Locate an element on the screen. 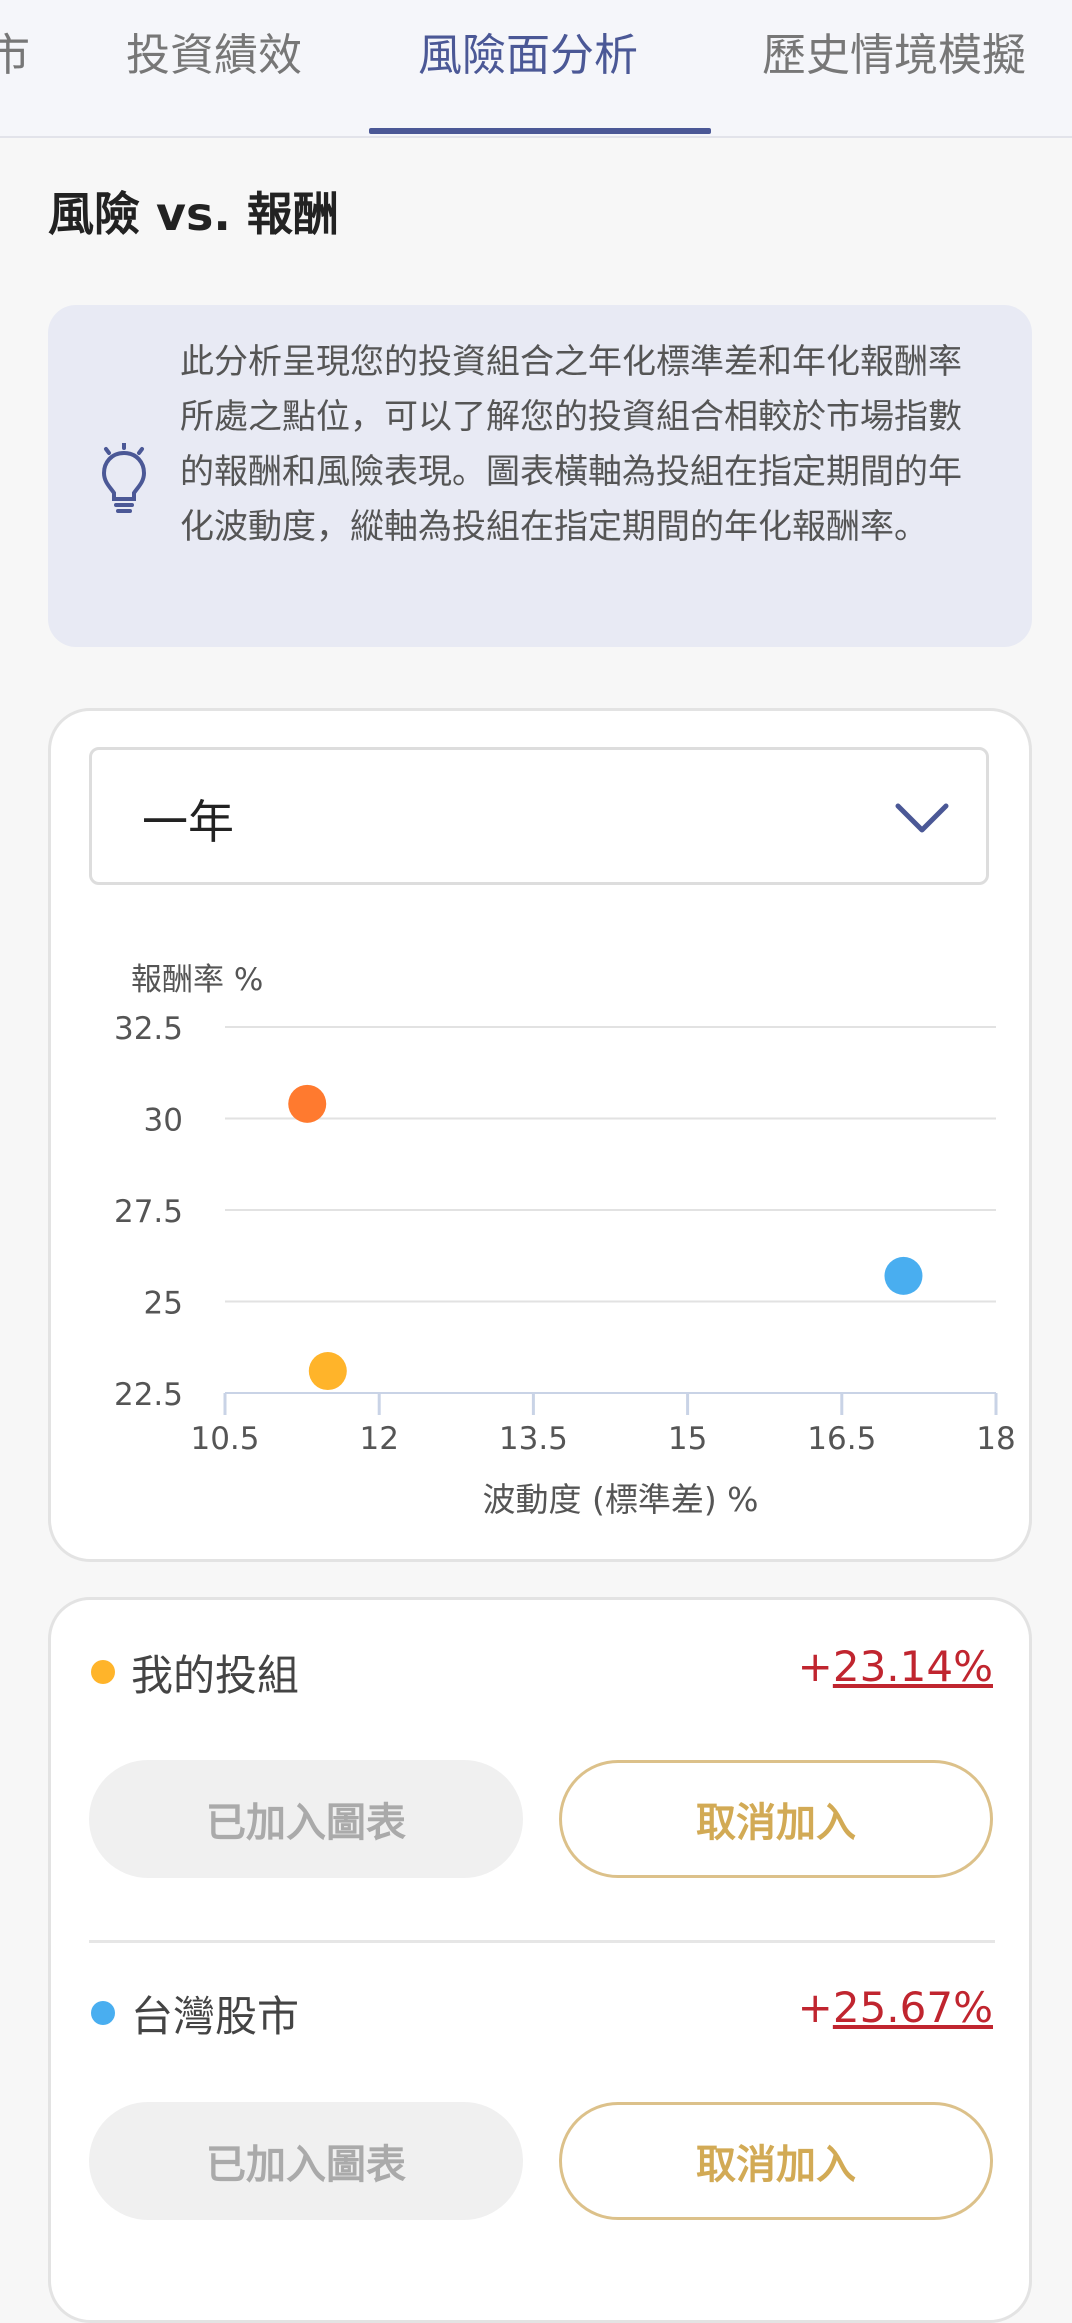 The width and height of the screenshot is (1072, 2323). portfolio-name: 我的投組 is located at coordinates (215, 1675).